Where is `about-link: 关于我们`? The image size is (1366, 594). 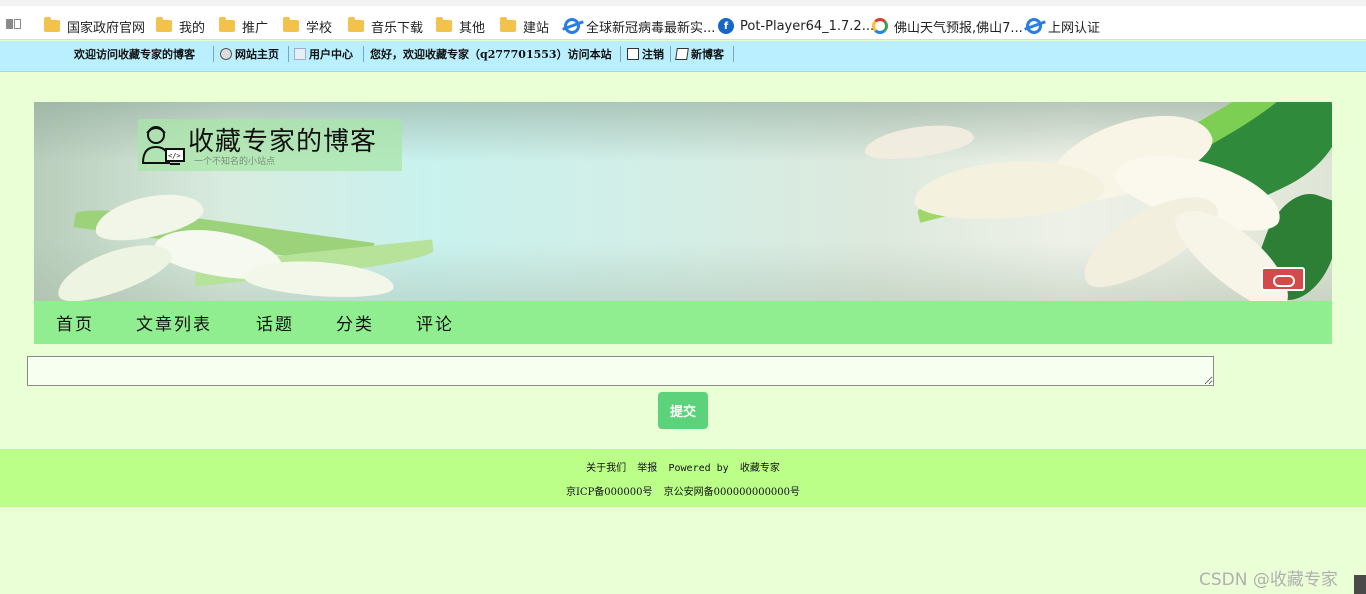 about-link: 关于我们 is located at coordinates (606, 468).